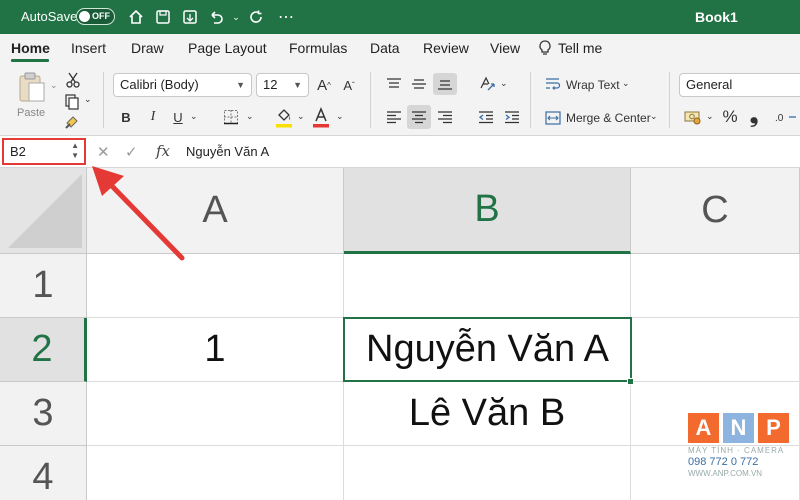 The width and height of the screenshot is (800, 500). What do you see at coordinates (786, 117) in the screenshot?
I see `increase-decimal-icon: .0` at bounding box center [786, 117].